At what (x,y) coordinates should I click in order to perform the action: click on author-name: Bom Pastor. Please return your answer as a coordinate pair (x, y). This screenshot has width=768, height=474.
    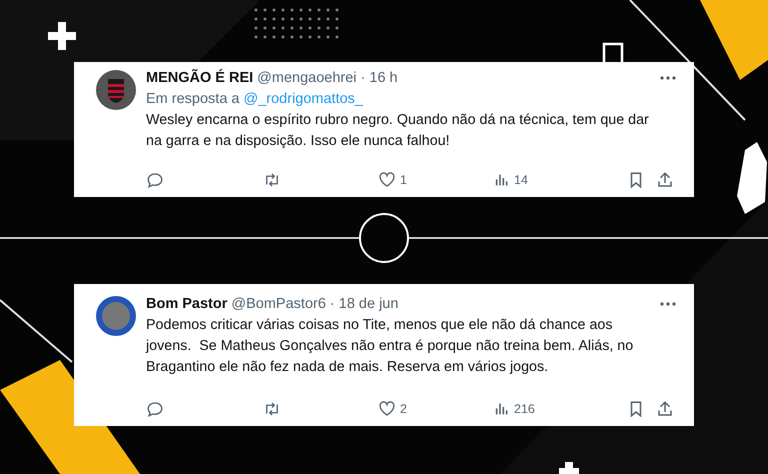
    Looking at the image, I should click on (187, 304).